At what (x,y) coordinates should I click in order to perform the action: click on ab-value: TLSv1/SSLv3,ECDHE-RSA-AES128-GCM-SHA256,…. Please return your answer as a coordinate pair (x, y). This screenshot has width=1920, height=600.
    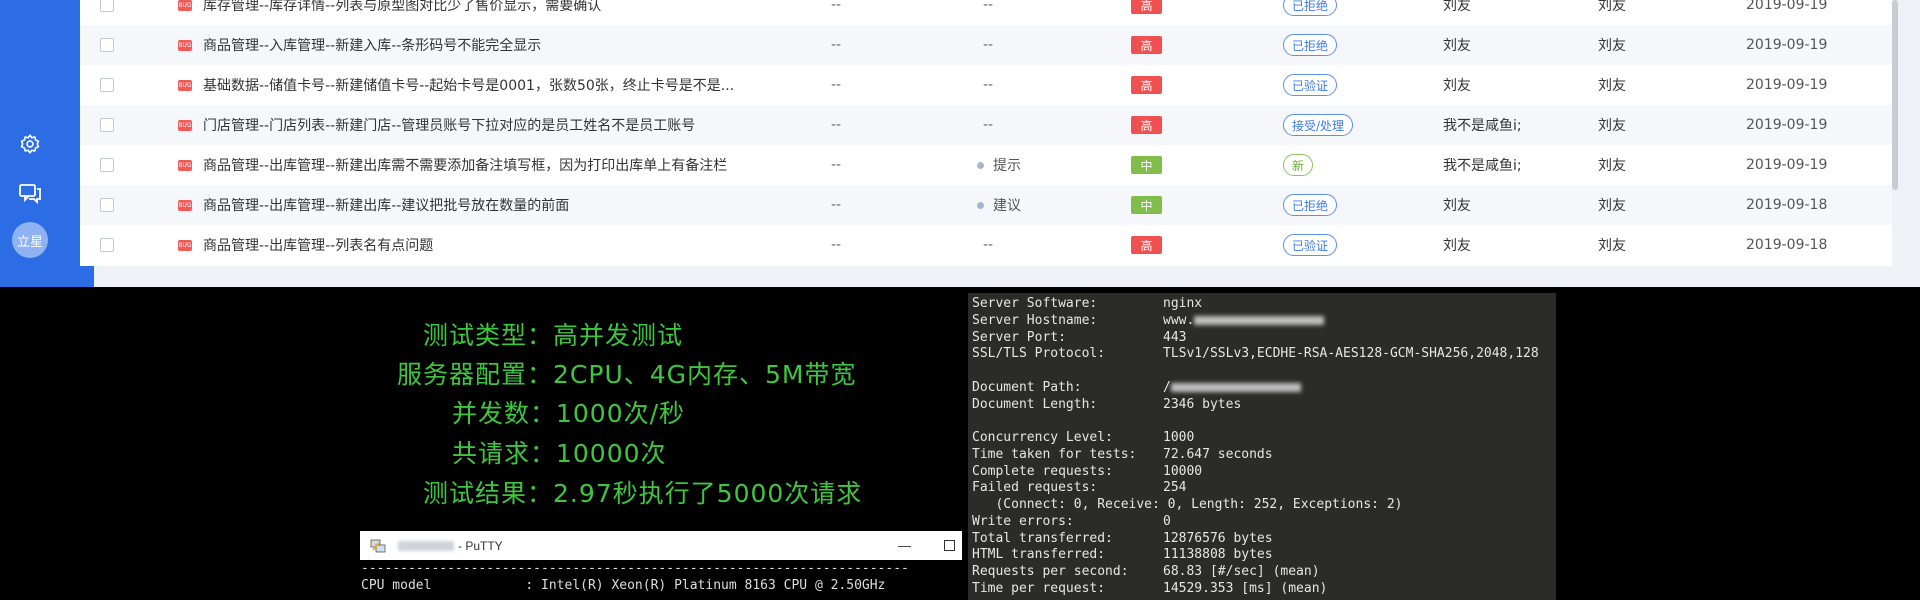
    Looking at the image, I should click on (1351, 353).